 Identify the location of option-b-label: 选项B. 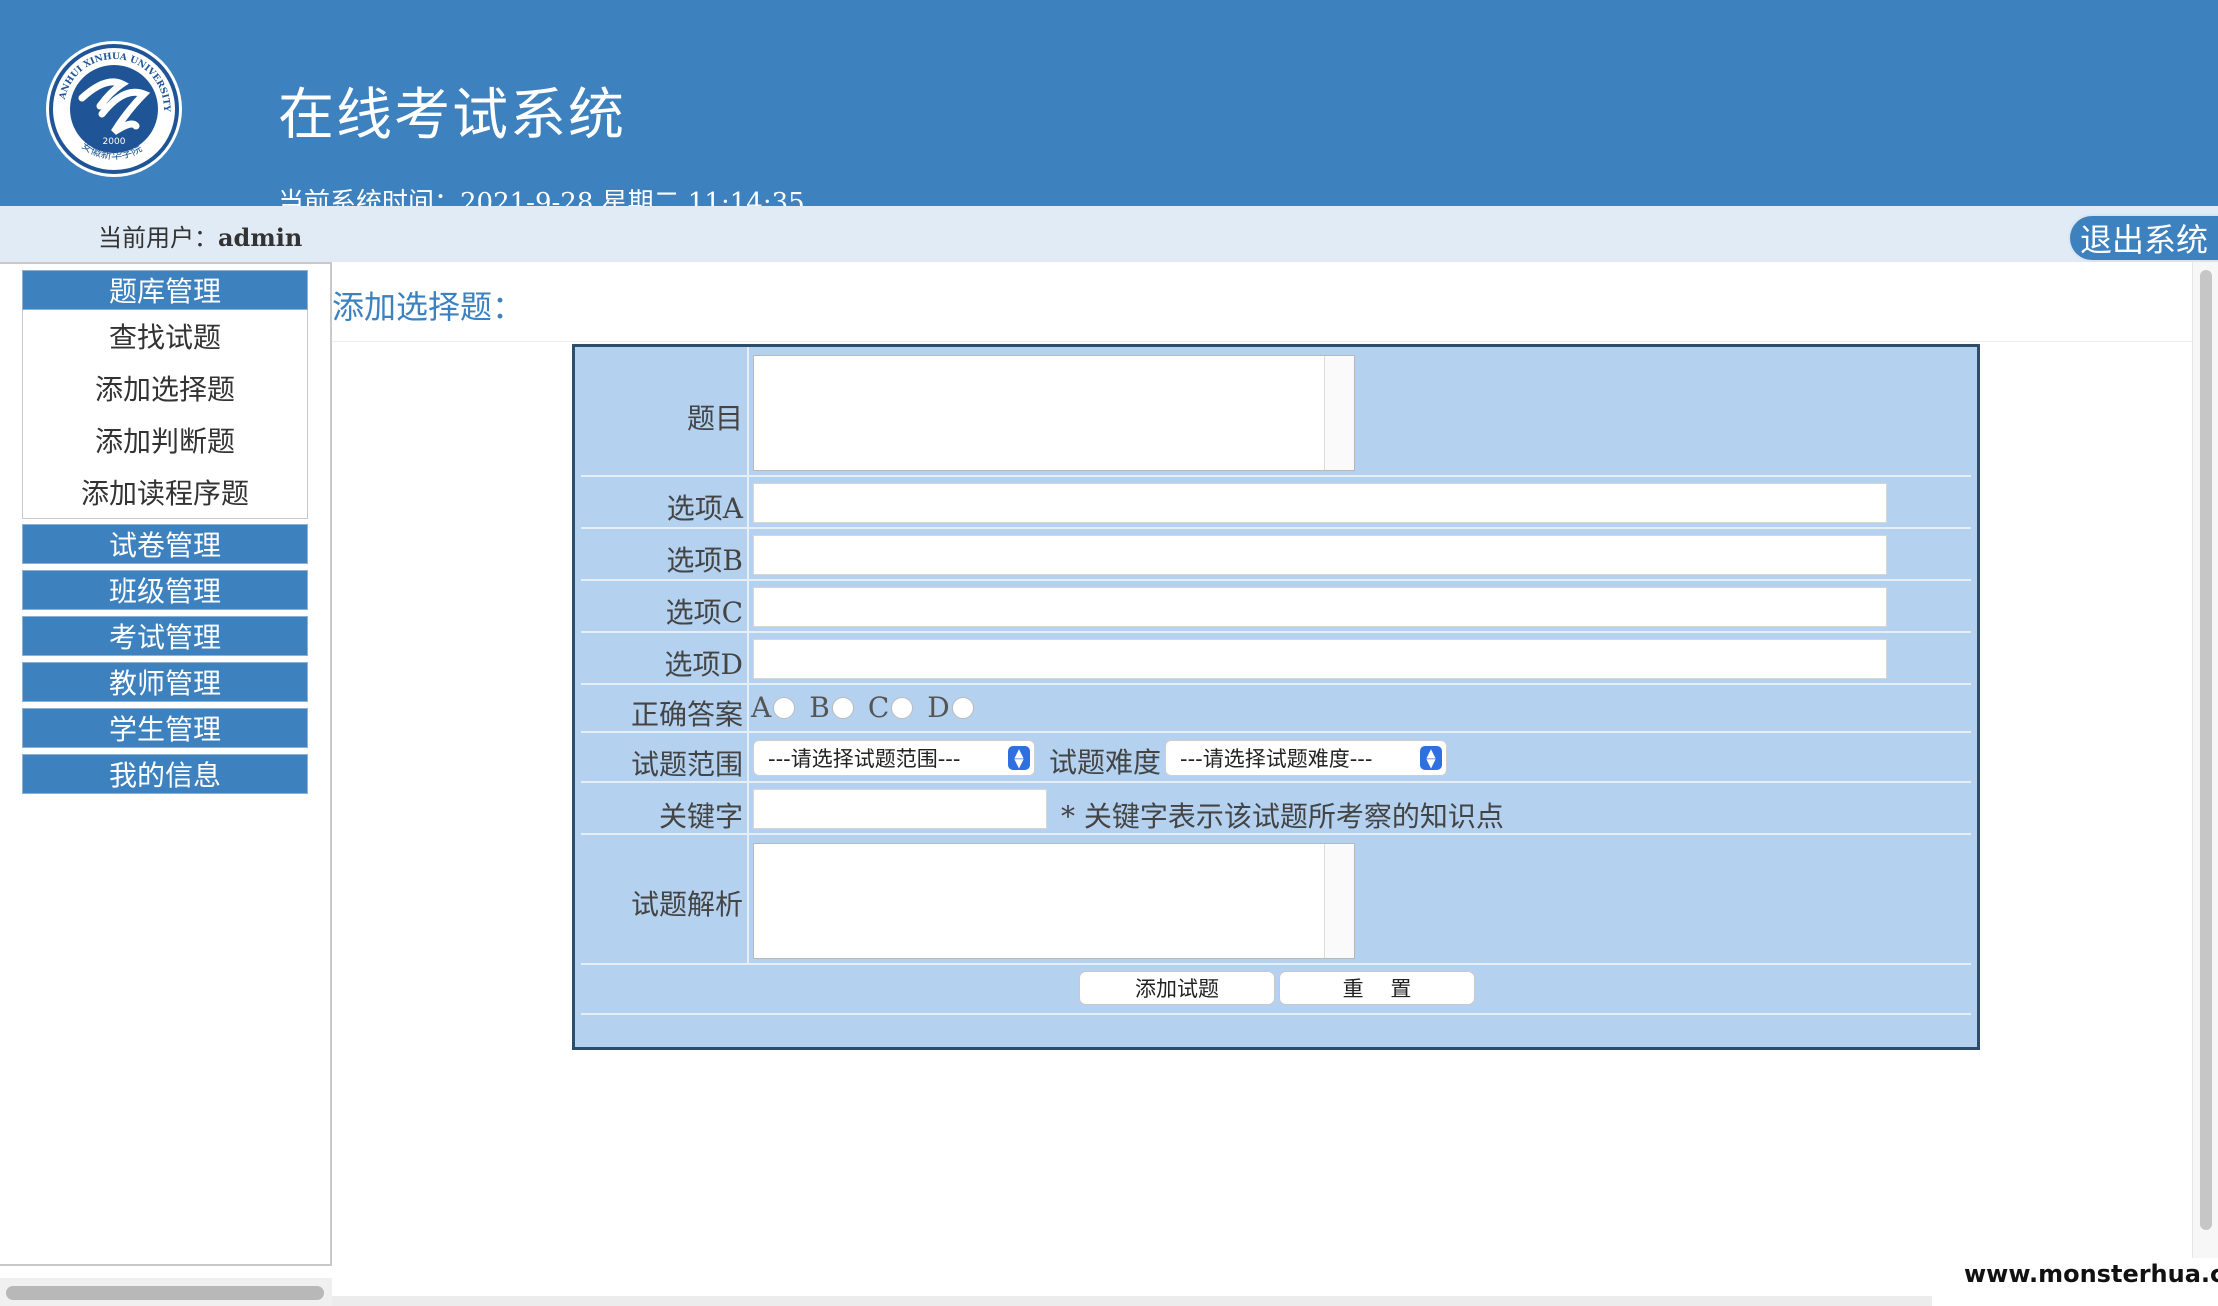
(704, 560).